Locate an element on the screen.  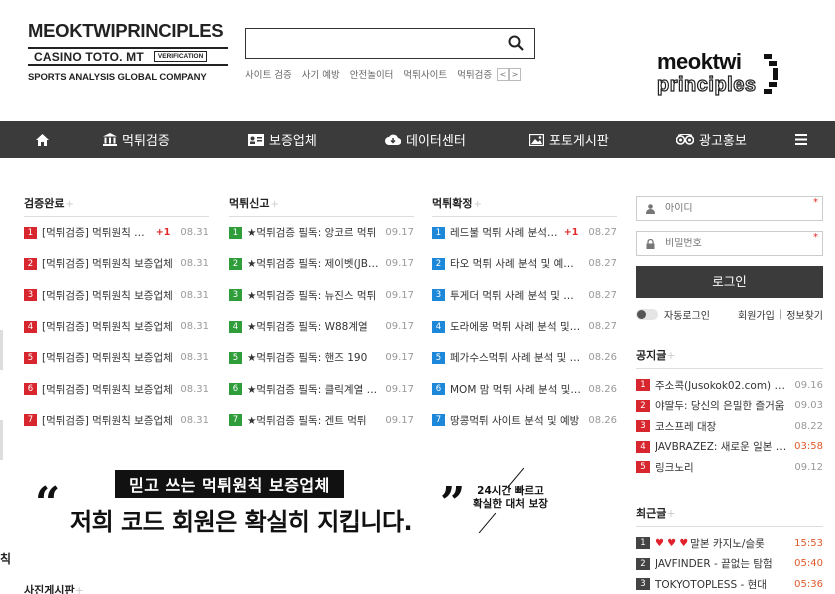
post-title: ★먹튀검증 필독: 앙코르 먹튀 is located at coordinates (313, 232).